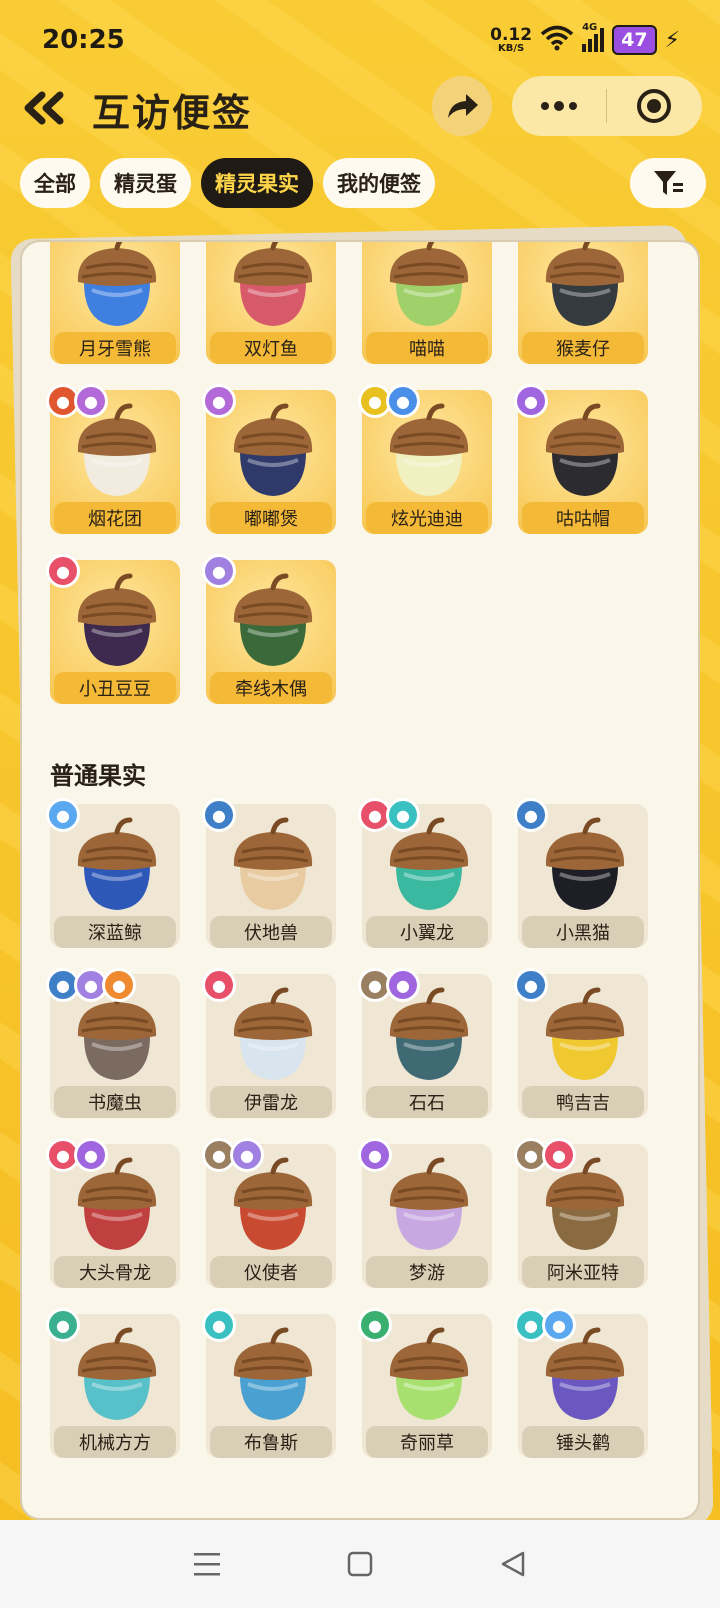  I want to click on close-miniapp-button, so click(654, 106).